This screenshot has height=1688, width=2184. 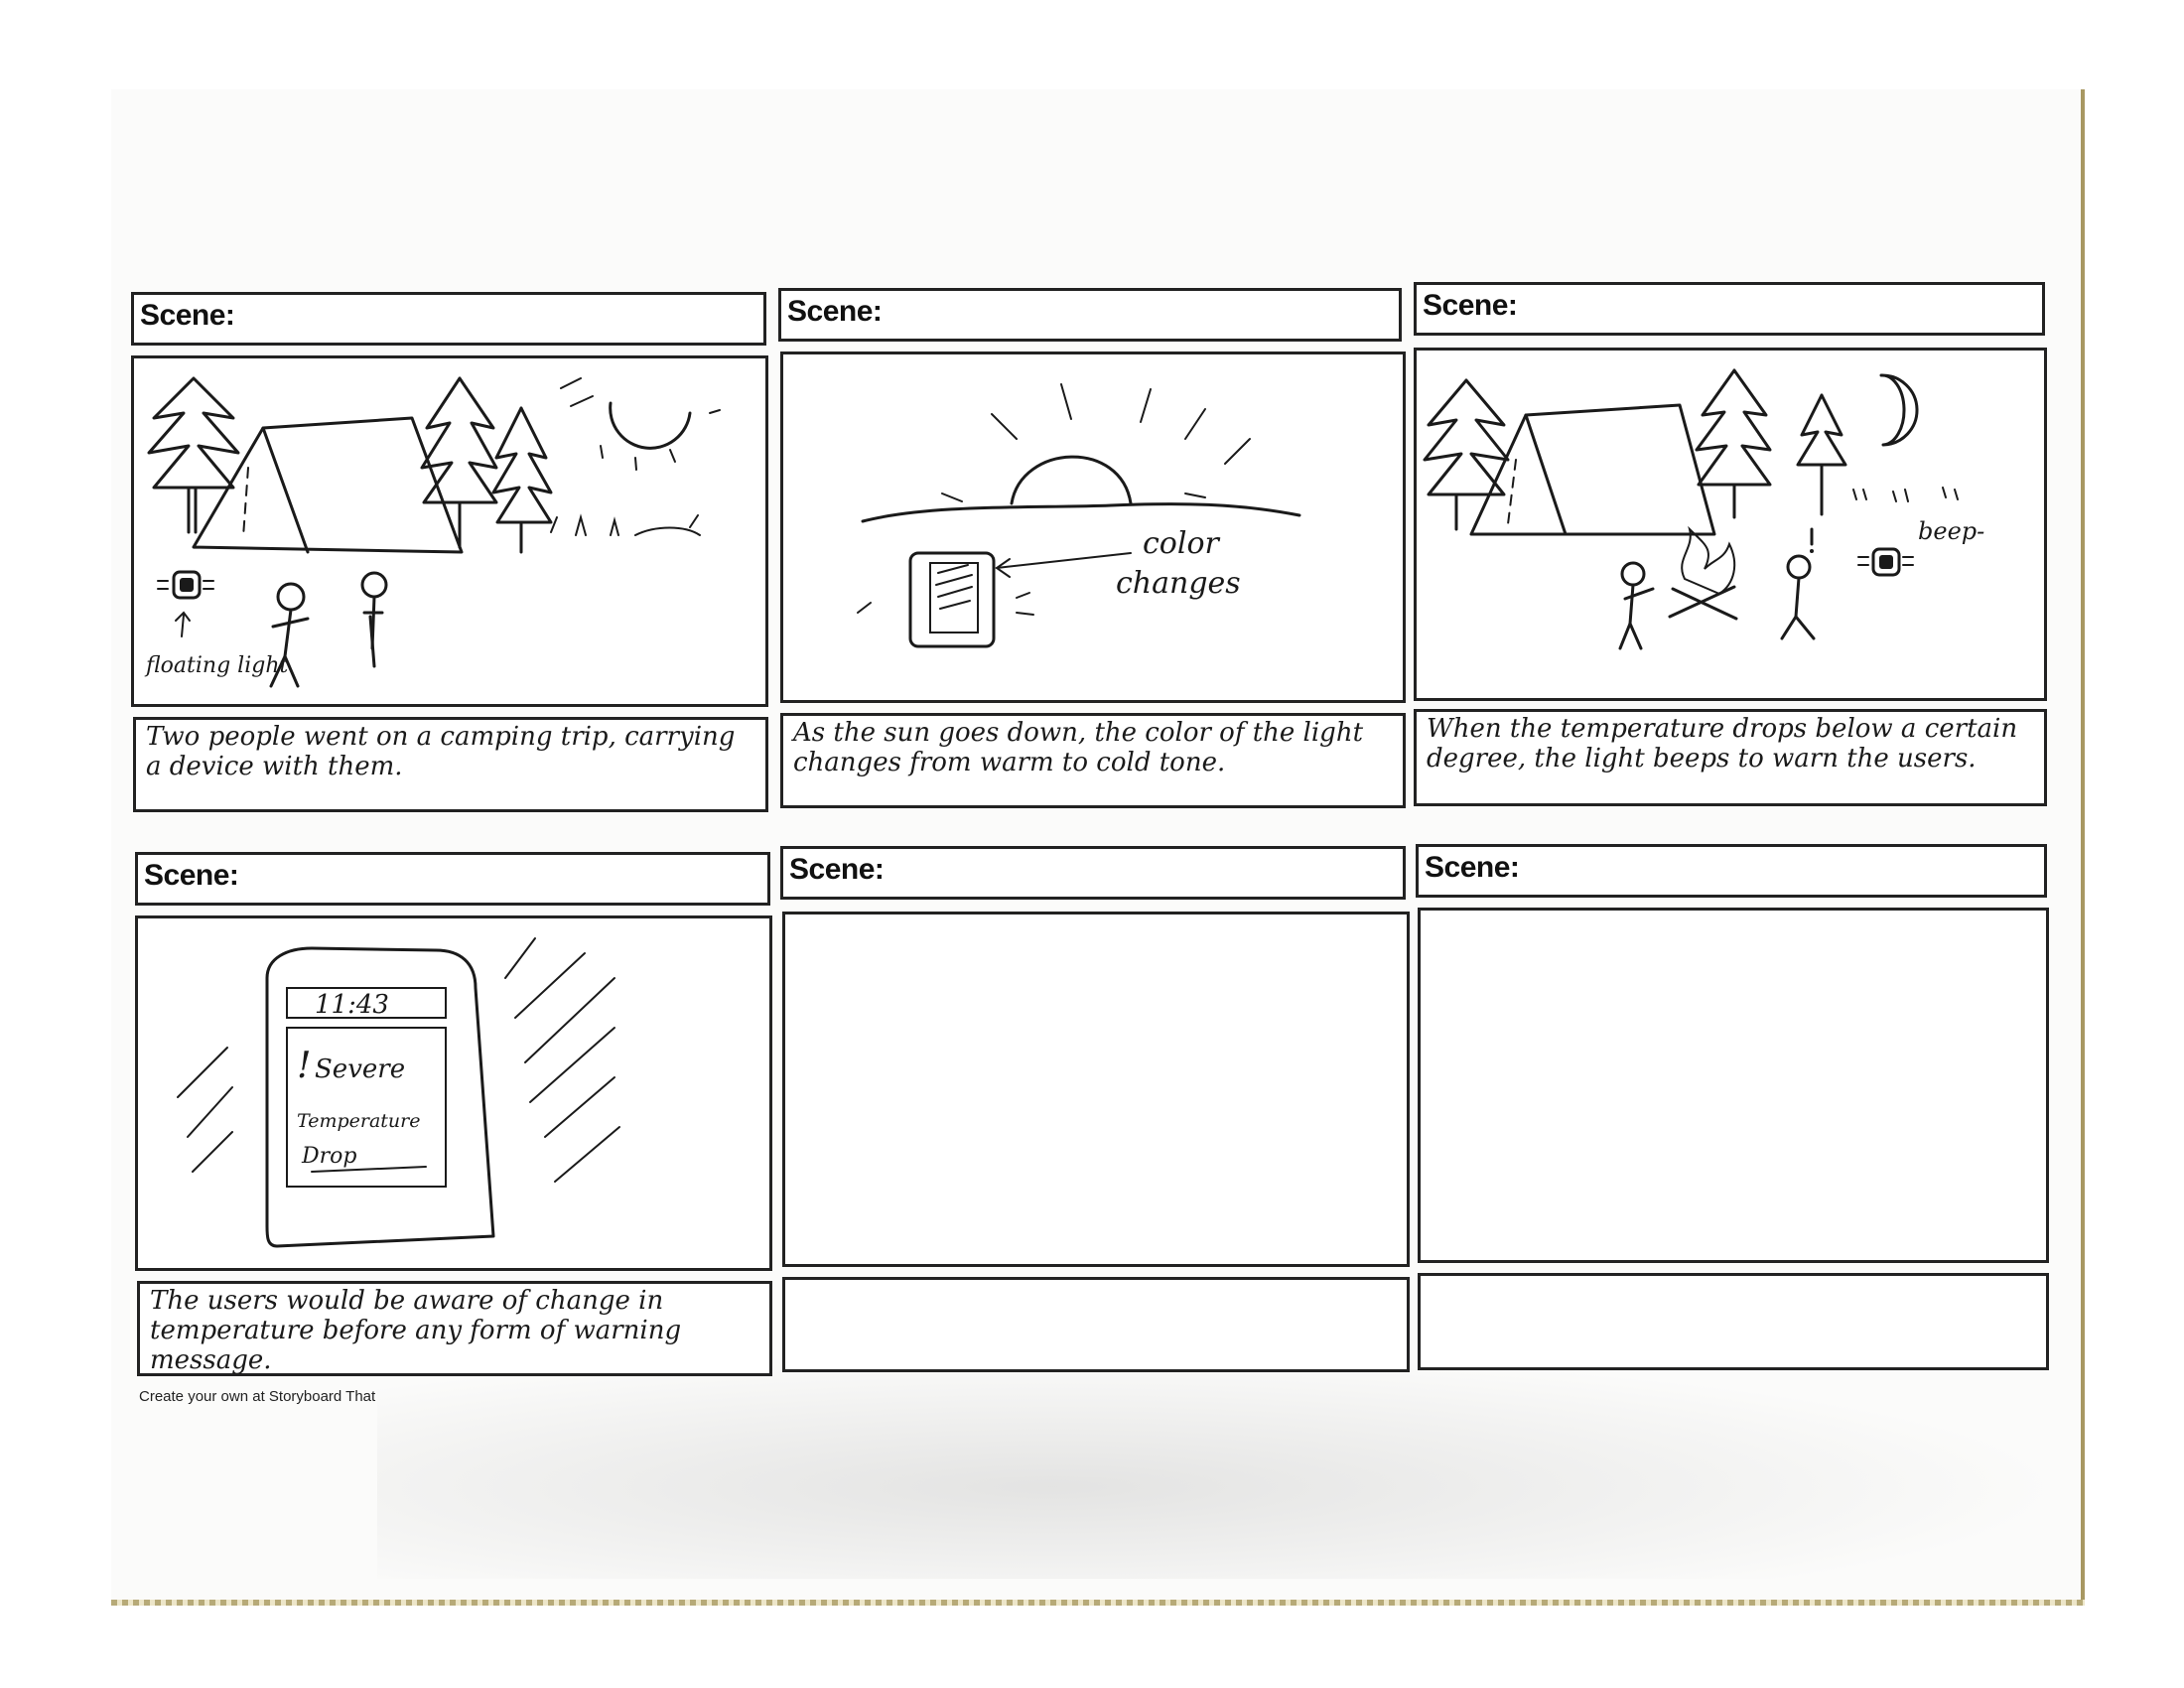 What do you see at coordinates (1098, 1603) in the screenshot?
I see `paper-edge` at bounding box center [1098, 1603].